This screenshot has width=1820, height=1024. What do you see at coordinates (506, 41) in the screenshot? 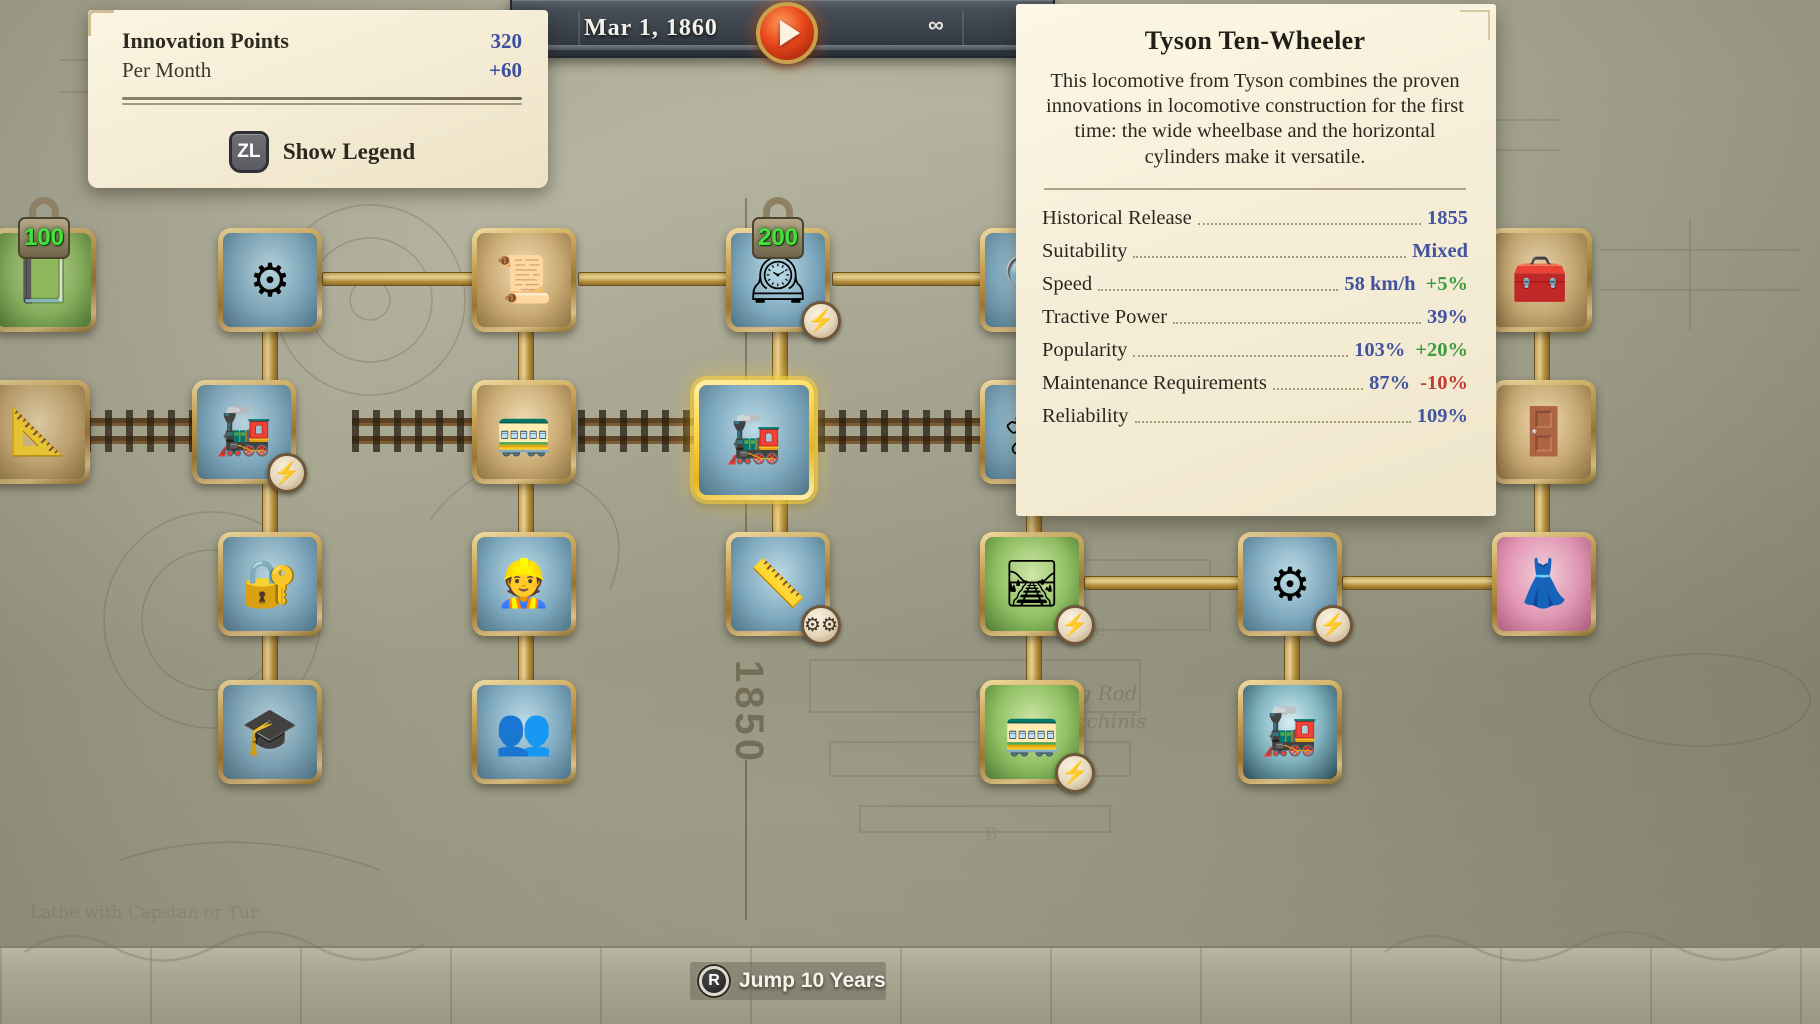
I see `innovation-points-value: 320` at bounding box center [506, 41].